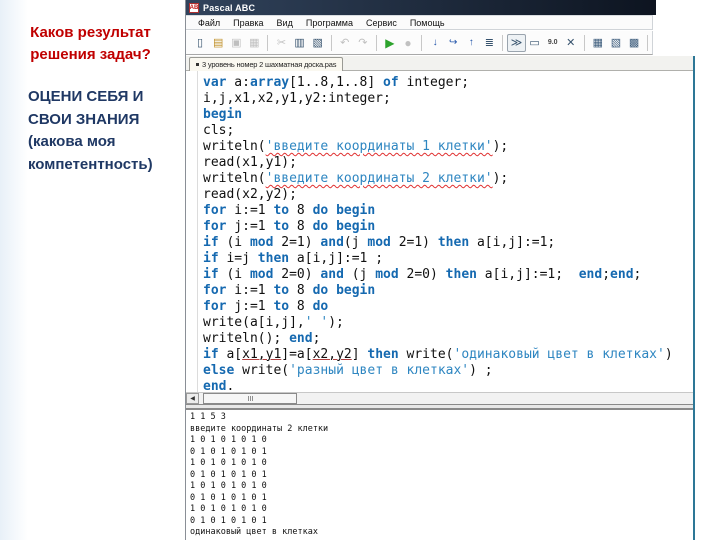 The image size is (720, 540). Describe the element at coordinates (421, 7) in the screenshot. I see `window-titlebar: AB Pascal ABC` at that location.